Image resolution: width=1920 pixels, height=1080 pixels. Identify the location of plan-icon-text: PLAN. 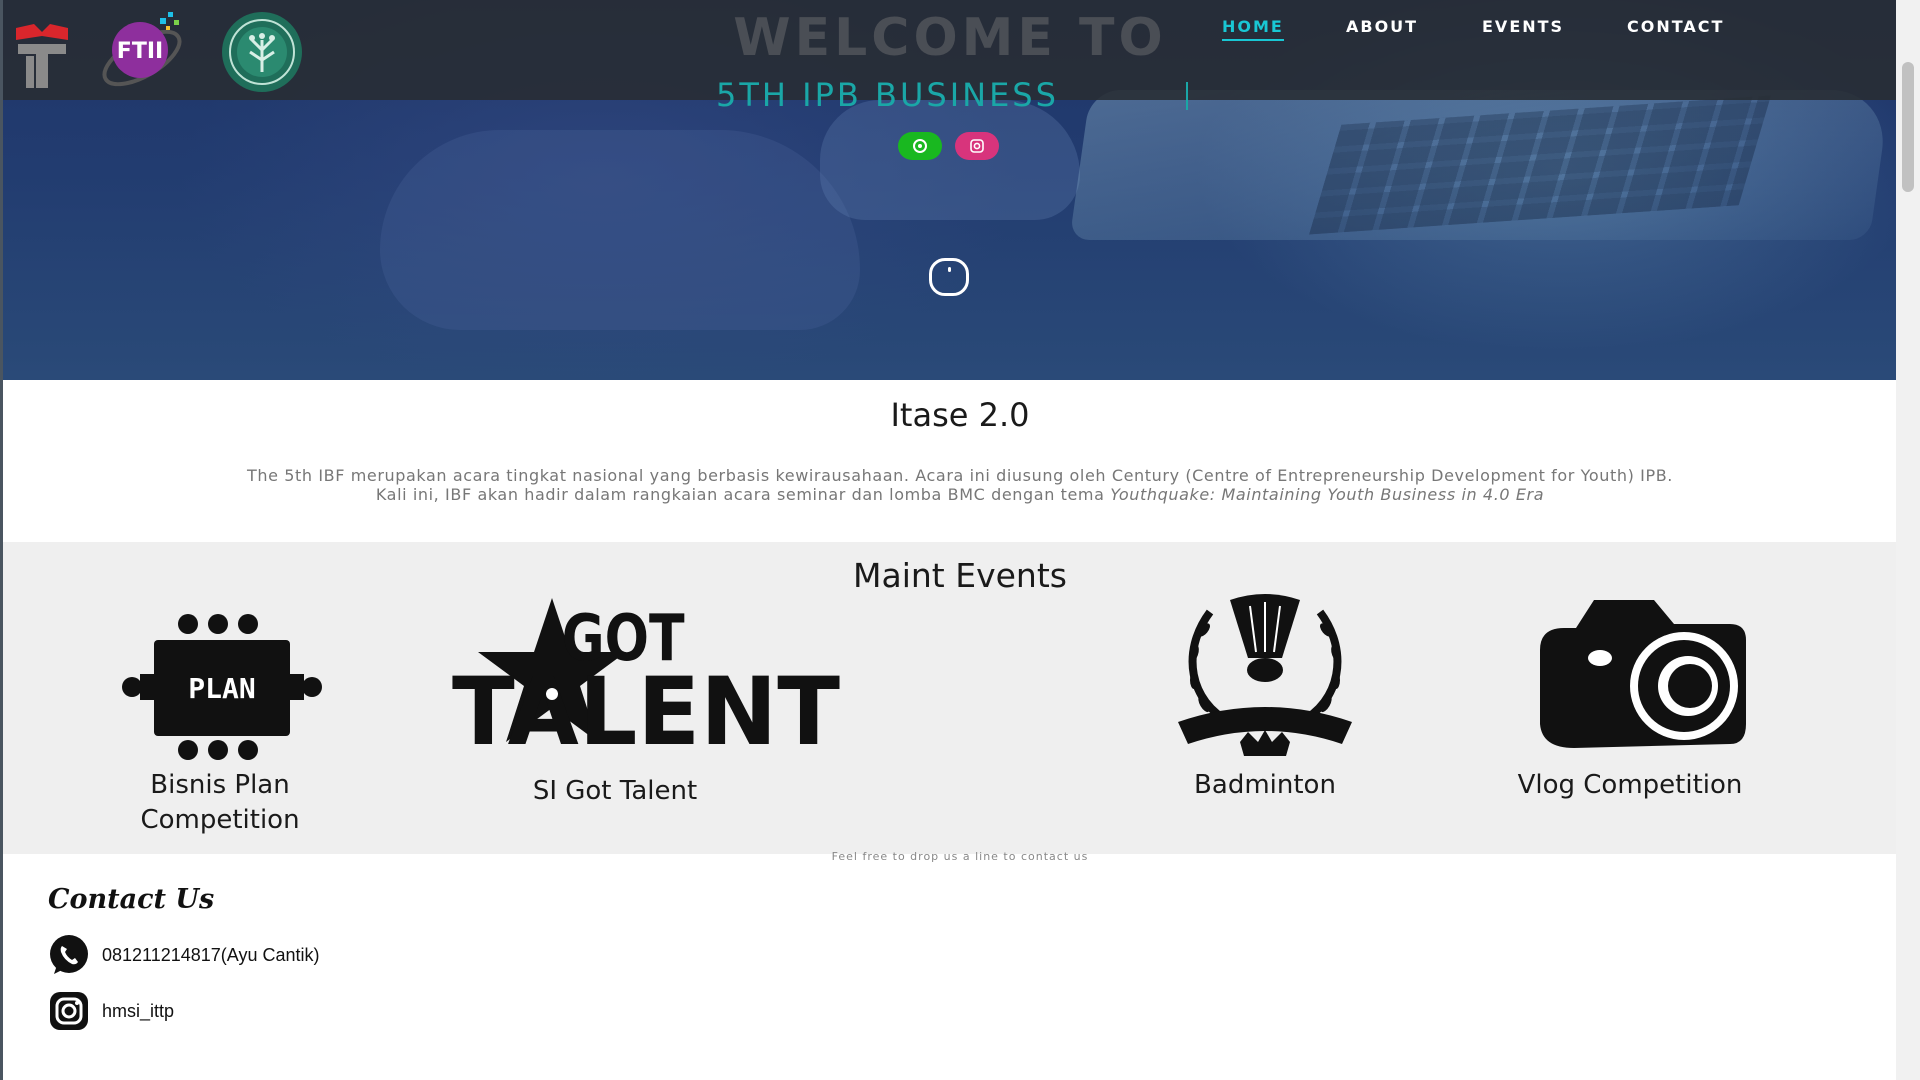
(221, 688).